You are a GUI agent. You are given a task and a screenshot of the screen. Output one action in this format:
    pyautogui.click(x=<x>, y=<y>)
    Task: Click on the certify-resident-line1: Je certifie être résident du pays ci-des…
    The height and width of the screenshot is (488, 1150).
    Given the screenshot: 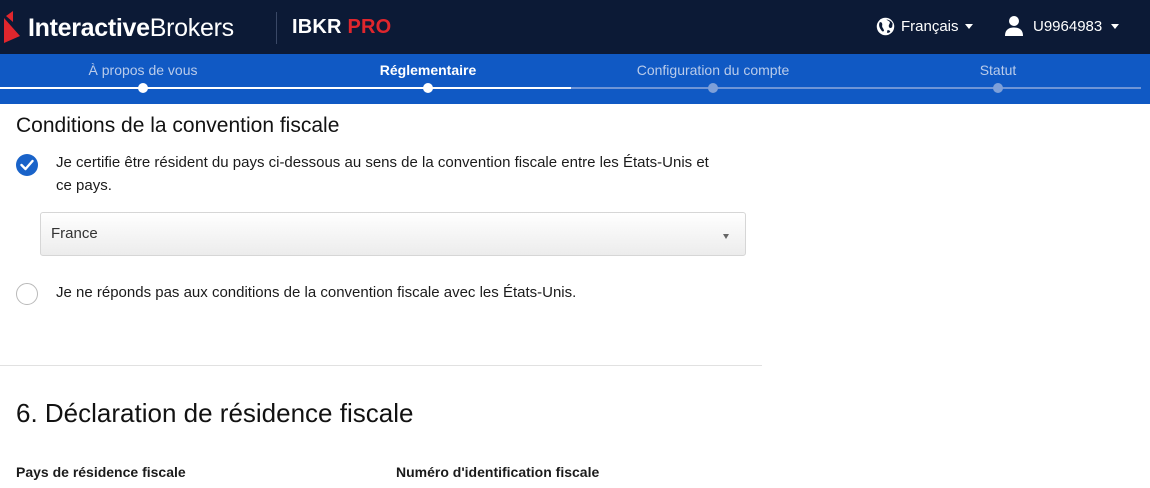 What is the action you would take?
    pyautogui.click(x=382, y=162)
    